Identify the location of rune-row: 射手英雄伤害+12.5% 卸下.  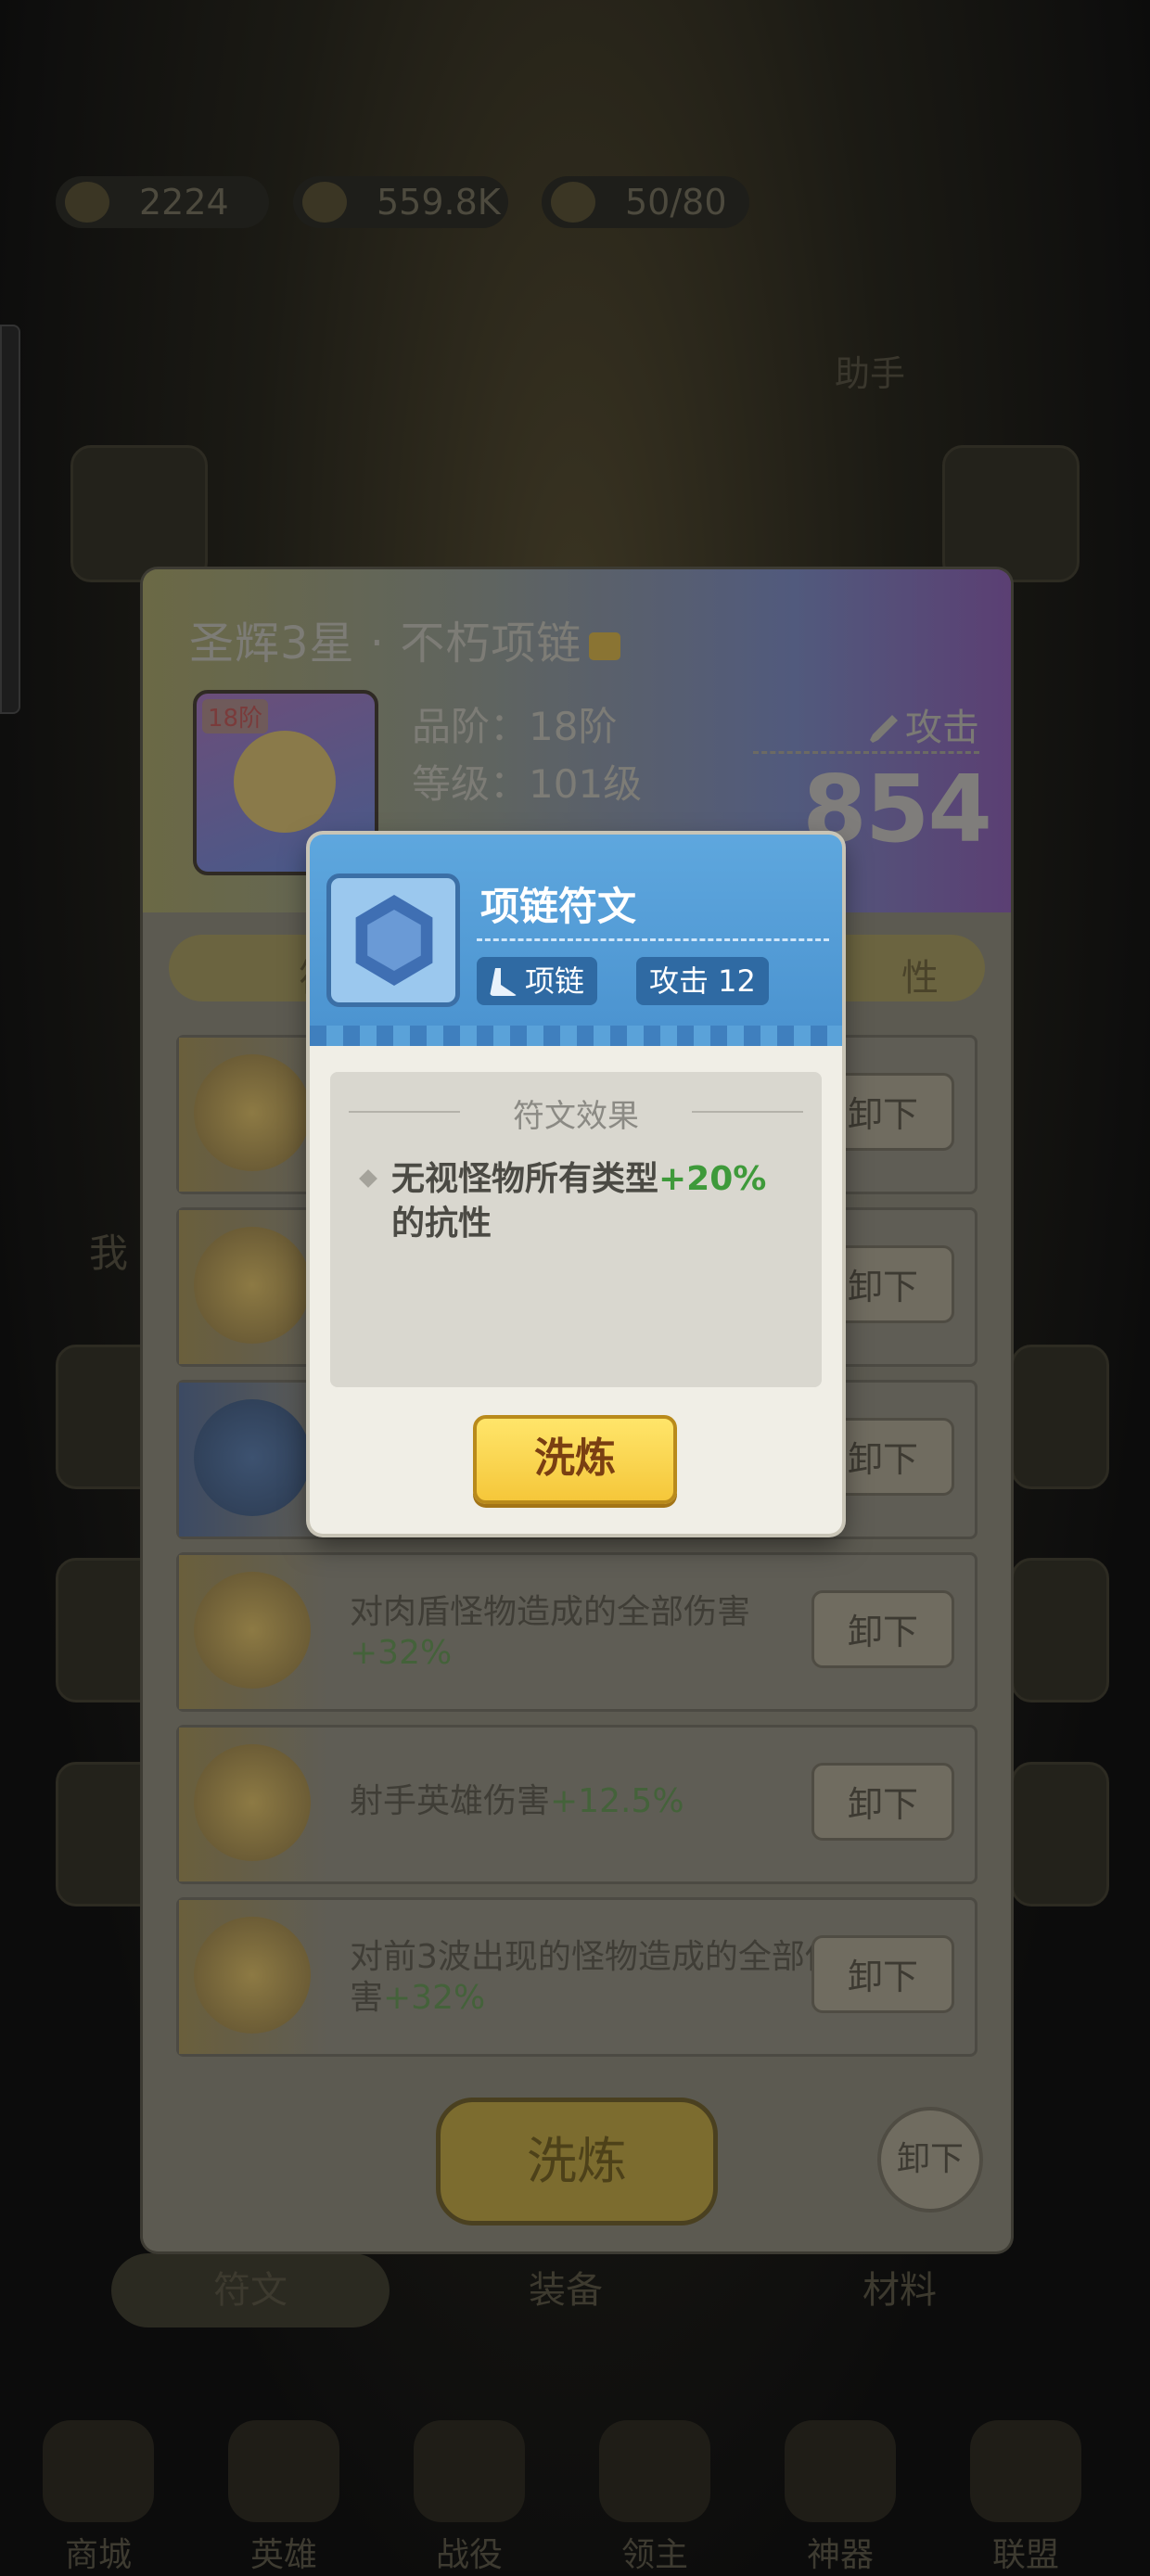
(577, 1805).